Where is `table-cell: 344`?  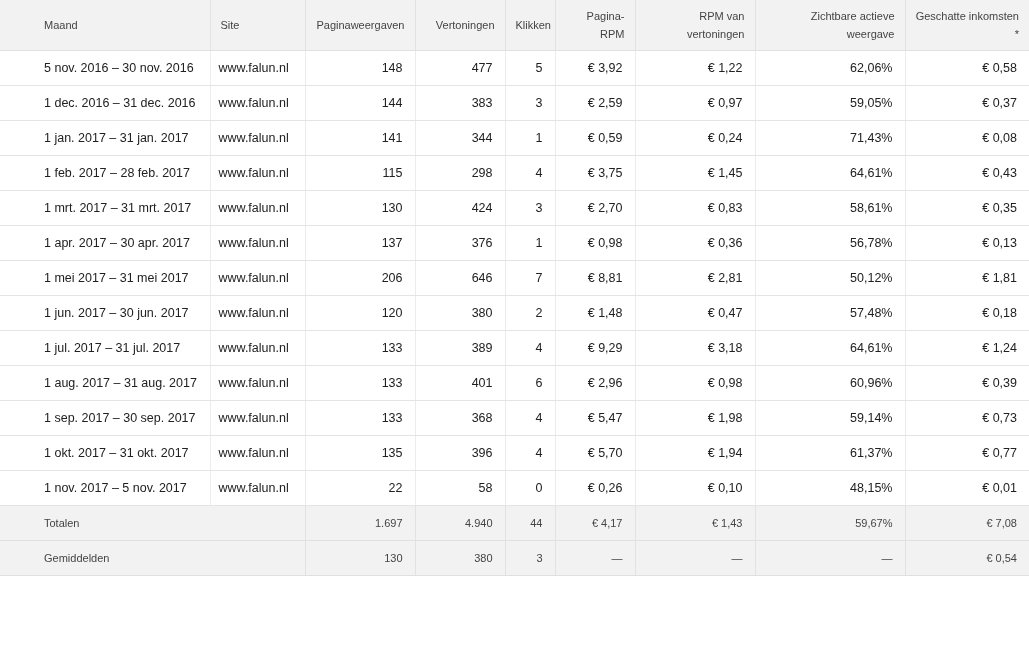 table-cell: 344 is located at coordinates (460, 138).